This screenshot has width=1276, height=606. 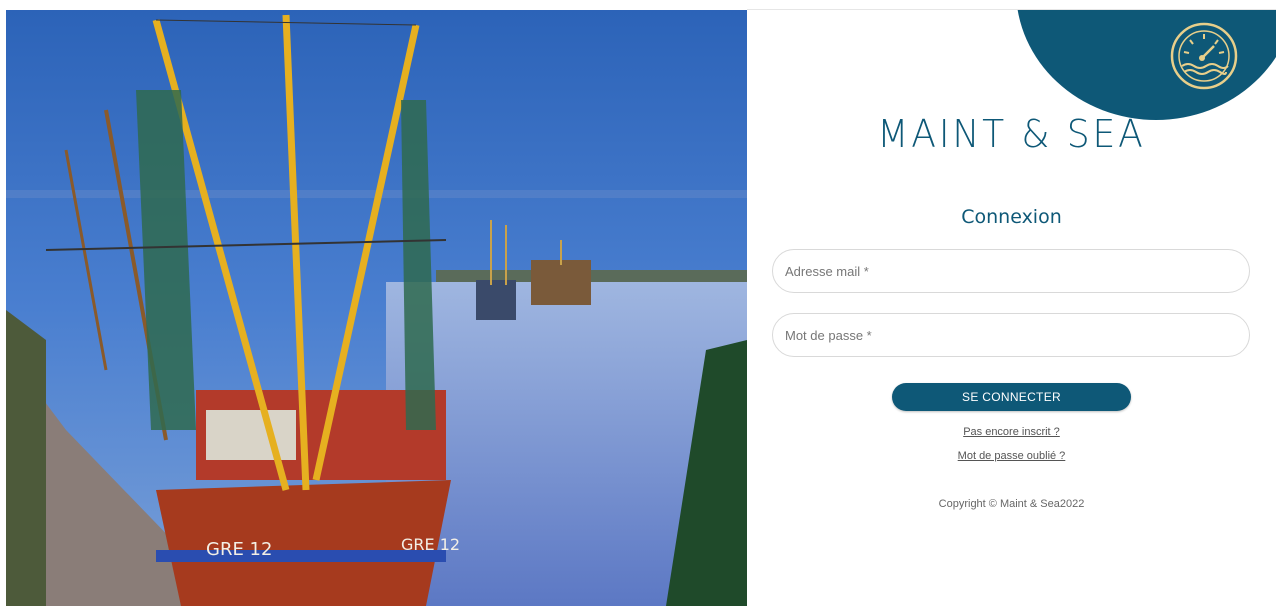 What do you see at coordinates (239, 549) in the screenshot?
I see `boat-label-left: GRE 12` at bounding box center [239, 549].